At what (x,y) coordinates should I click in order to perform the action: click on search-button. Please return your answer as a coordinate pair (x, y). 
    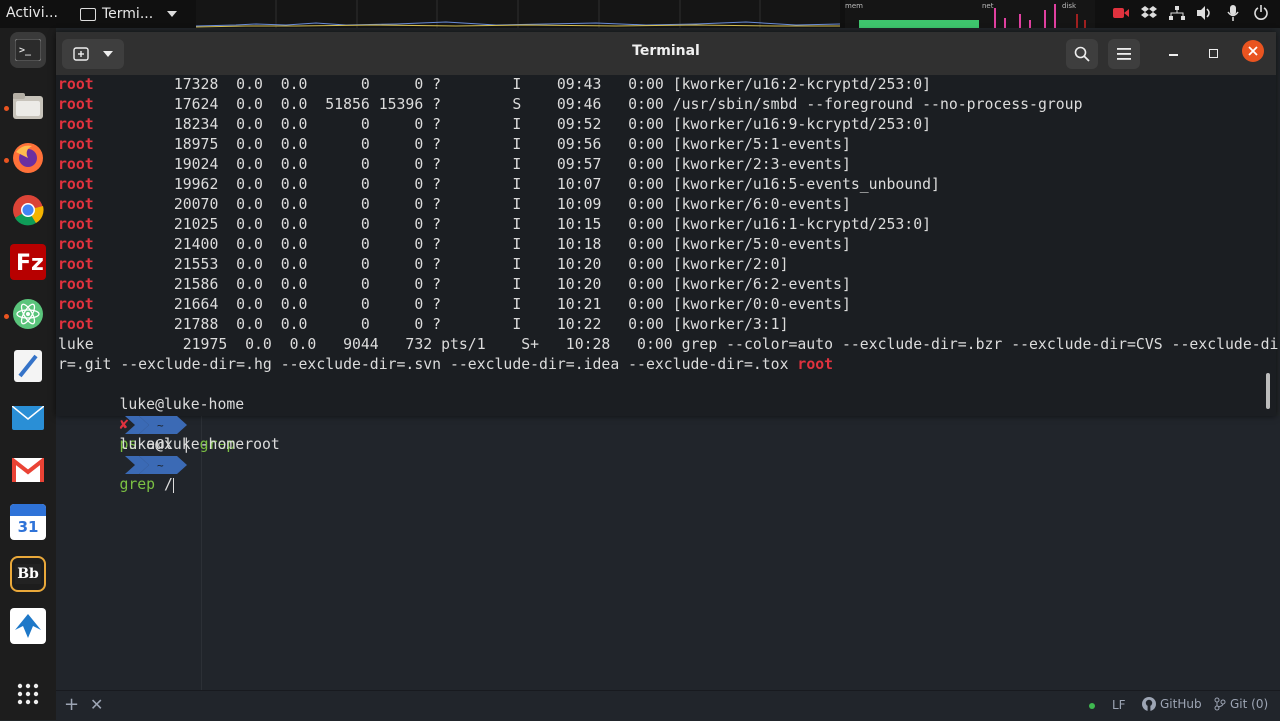
    Looking at the image, I should click on (1082, 54).